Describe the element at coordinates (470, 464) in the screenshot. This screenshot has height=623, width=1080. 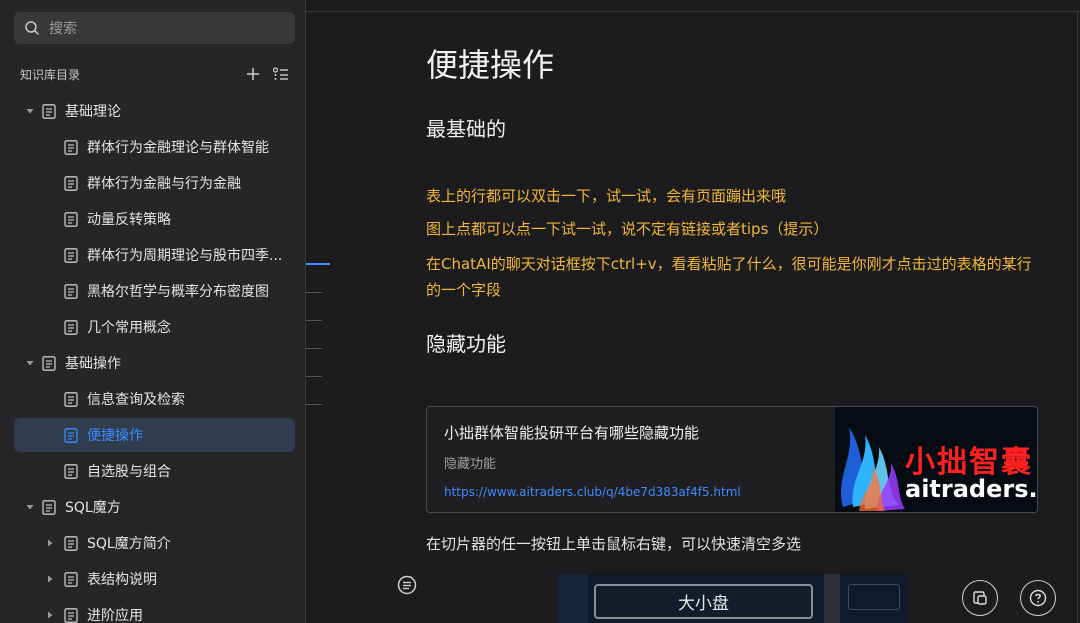
I see `card-subtitle: 隐藏功能` at that location.